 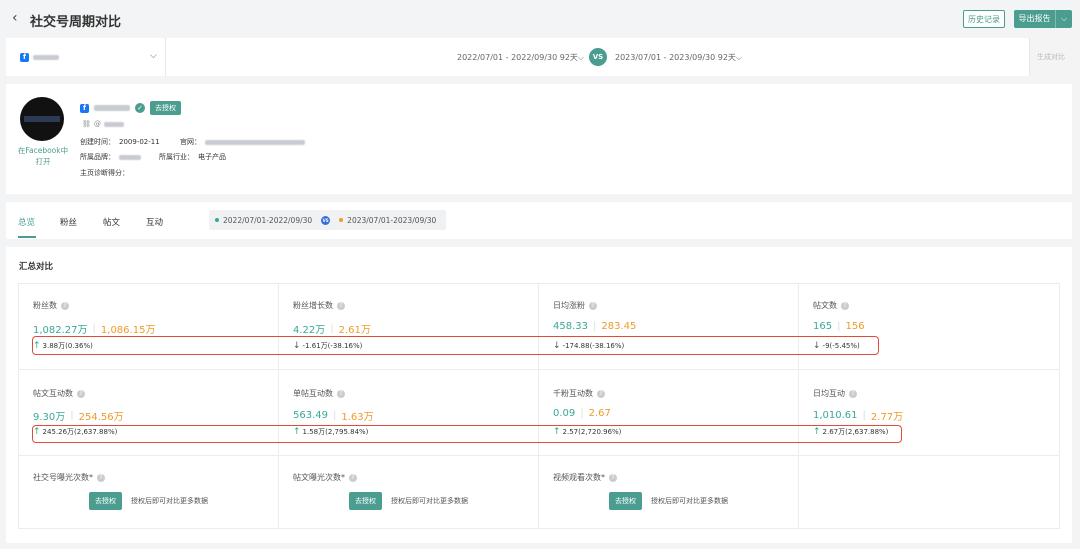 I want to click on profile-handle: ⛓ @, so click(x=103, y=124).